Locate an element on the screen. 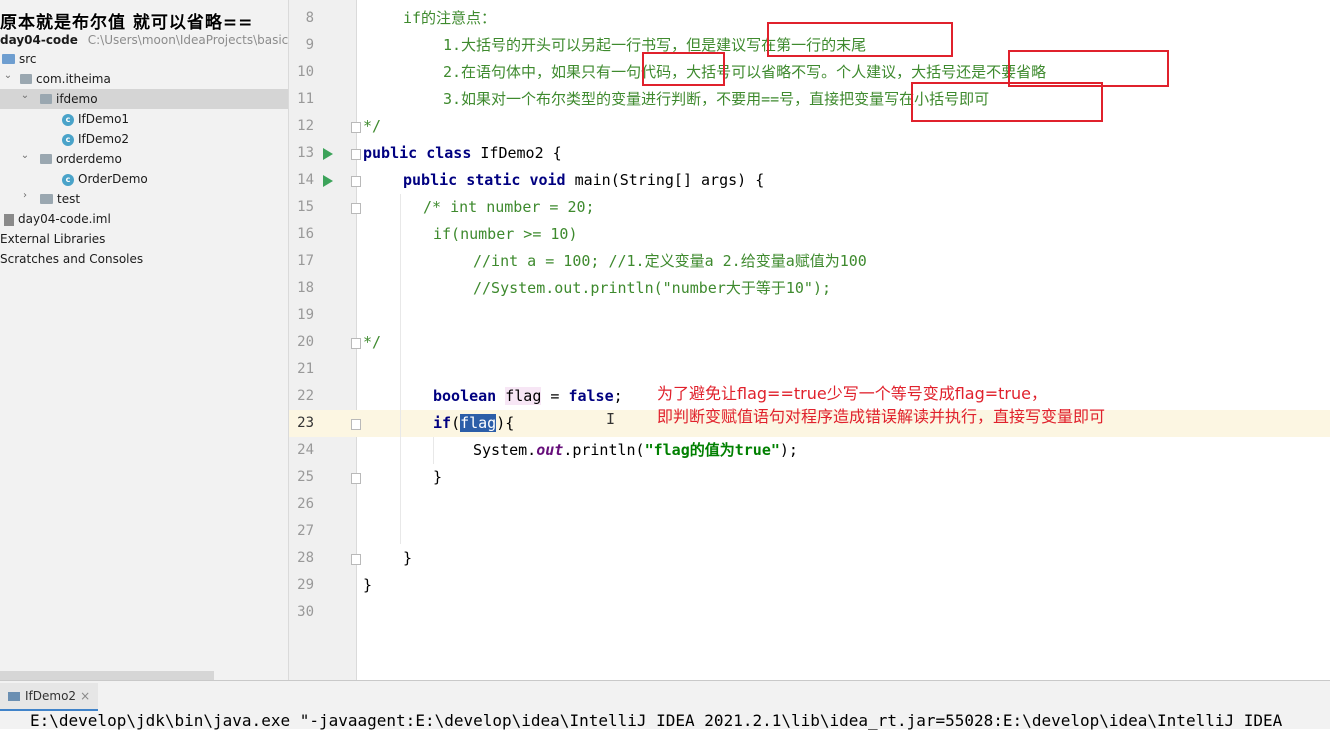 The height and width of the screenshot is (730, 1330). selected-text: flag is located at coordinates (478, 423).